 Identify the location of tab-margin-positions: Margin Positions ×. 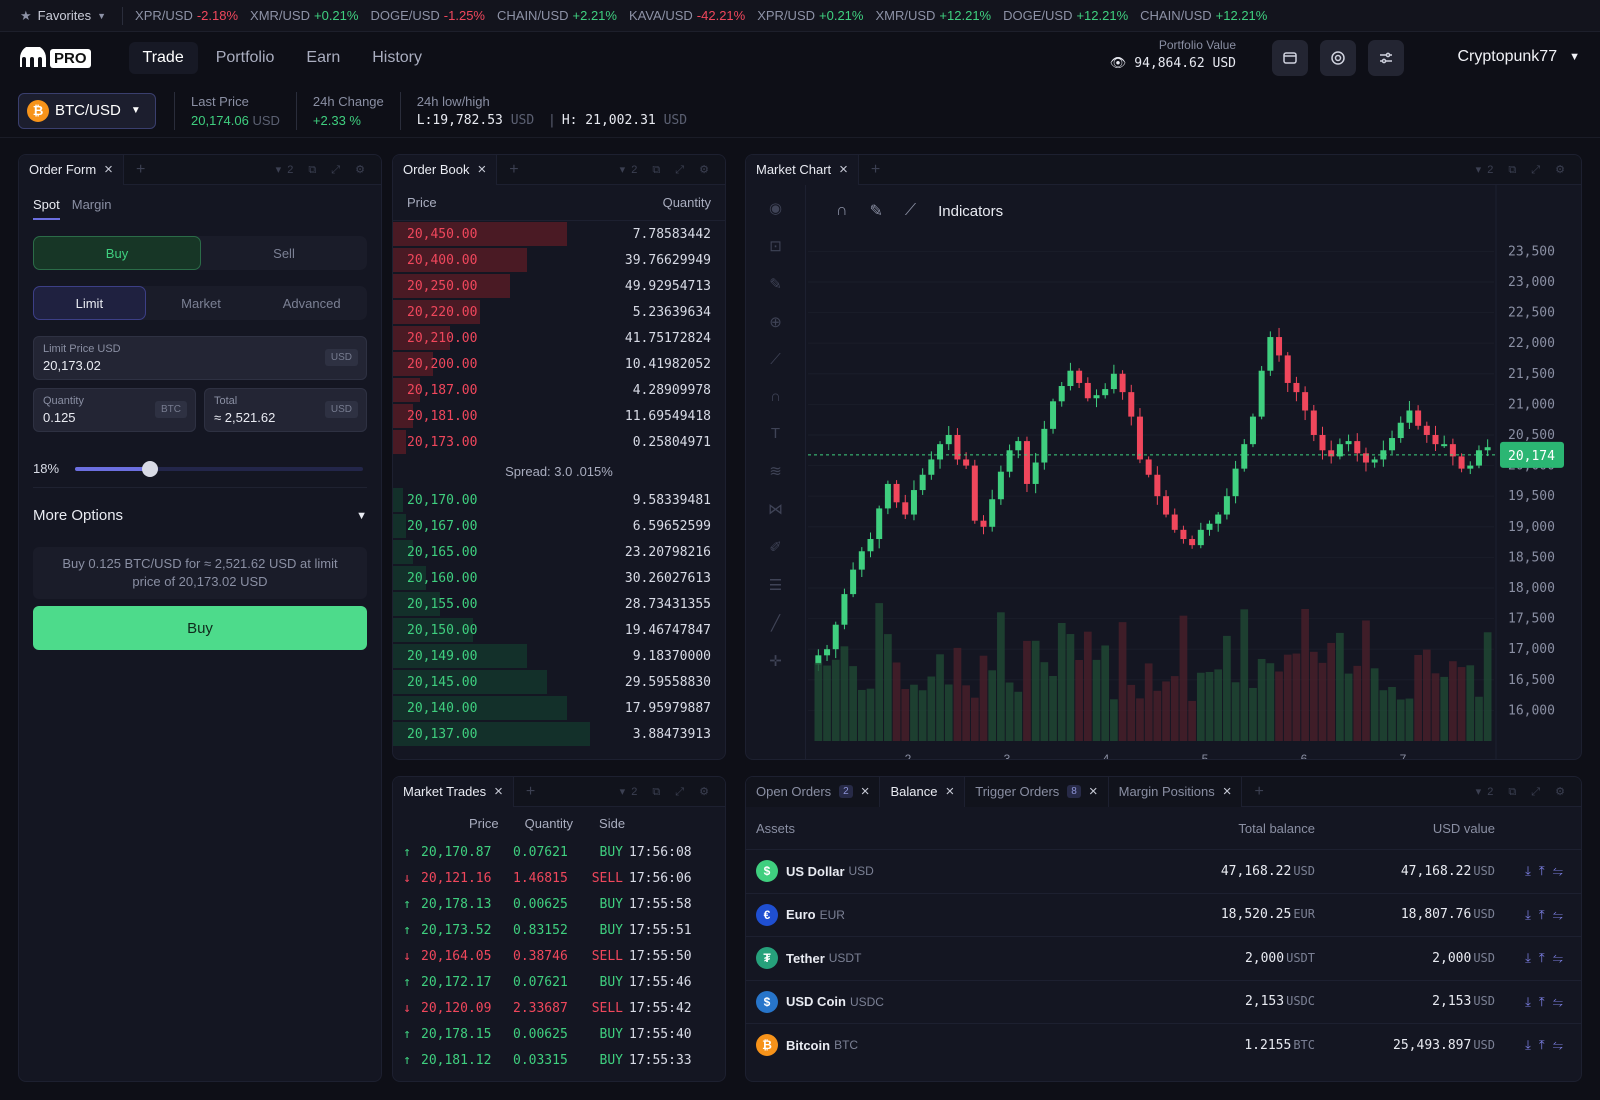
(1175, 792).